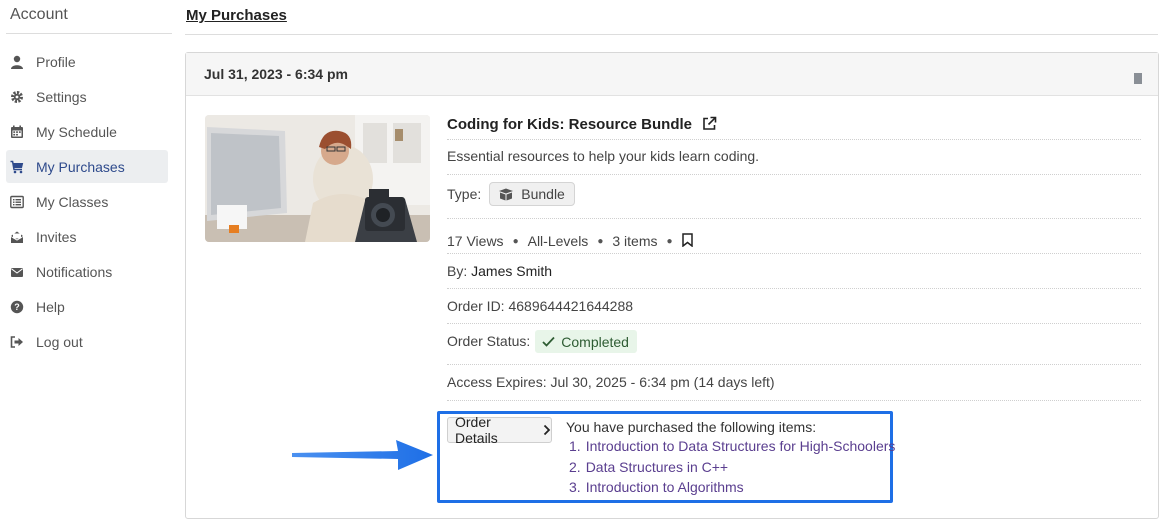  Describe the element at coordinates (671, 34) in the screenshot. I see `header-divider` at that location.